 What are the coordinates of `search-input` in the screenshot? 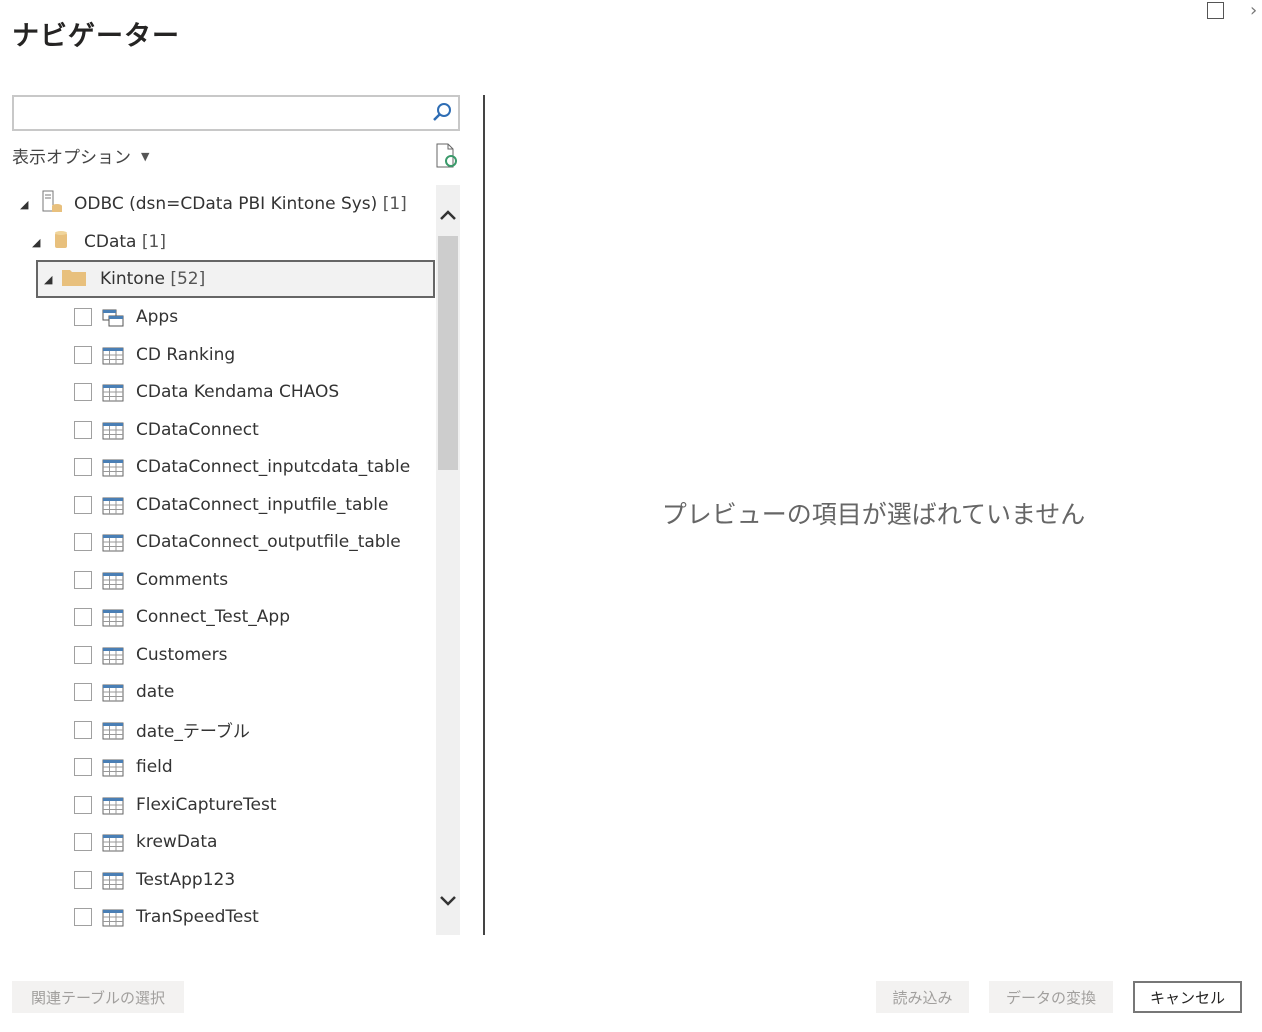 It's located at (220, 113).